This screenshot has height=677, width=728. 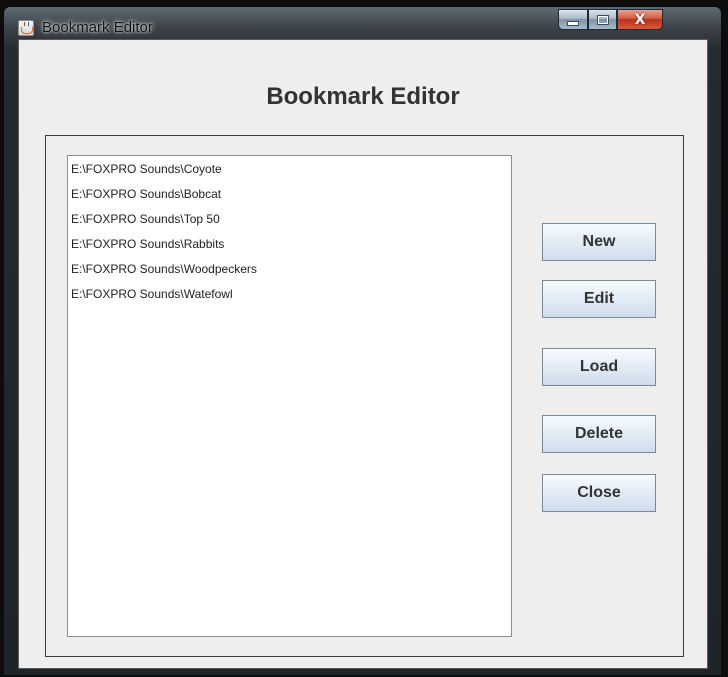 I want to click on list-item: E:\FOXPRO Sounds\Top 50, so click(x=289, y=222).